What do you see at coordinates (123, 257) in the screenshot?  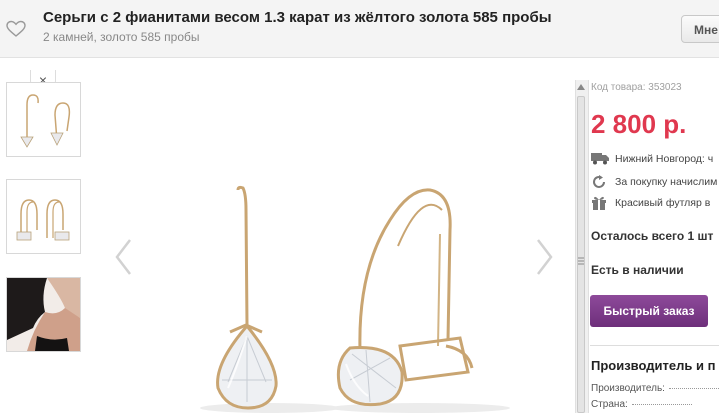 I see `chevron-left-icon` at bounding box center [123, 257].